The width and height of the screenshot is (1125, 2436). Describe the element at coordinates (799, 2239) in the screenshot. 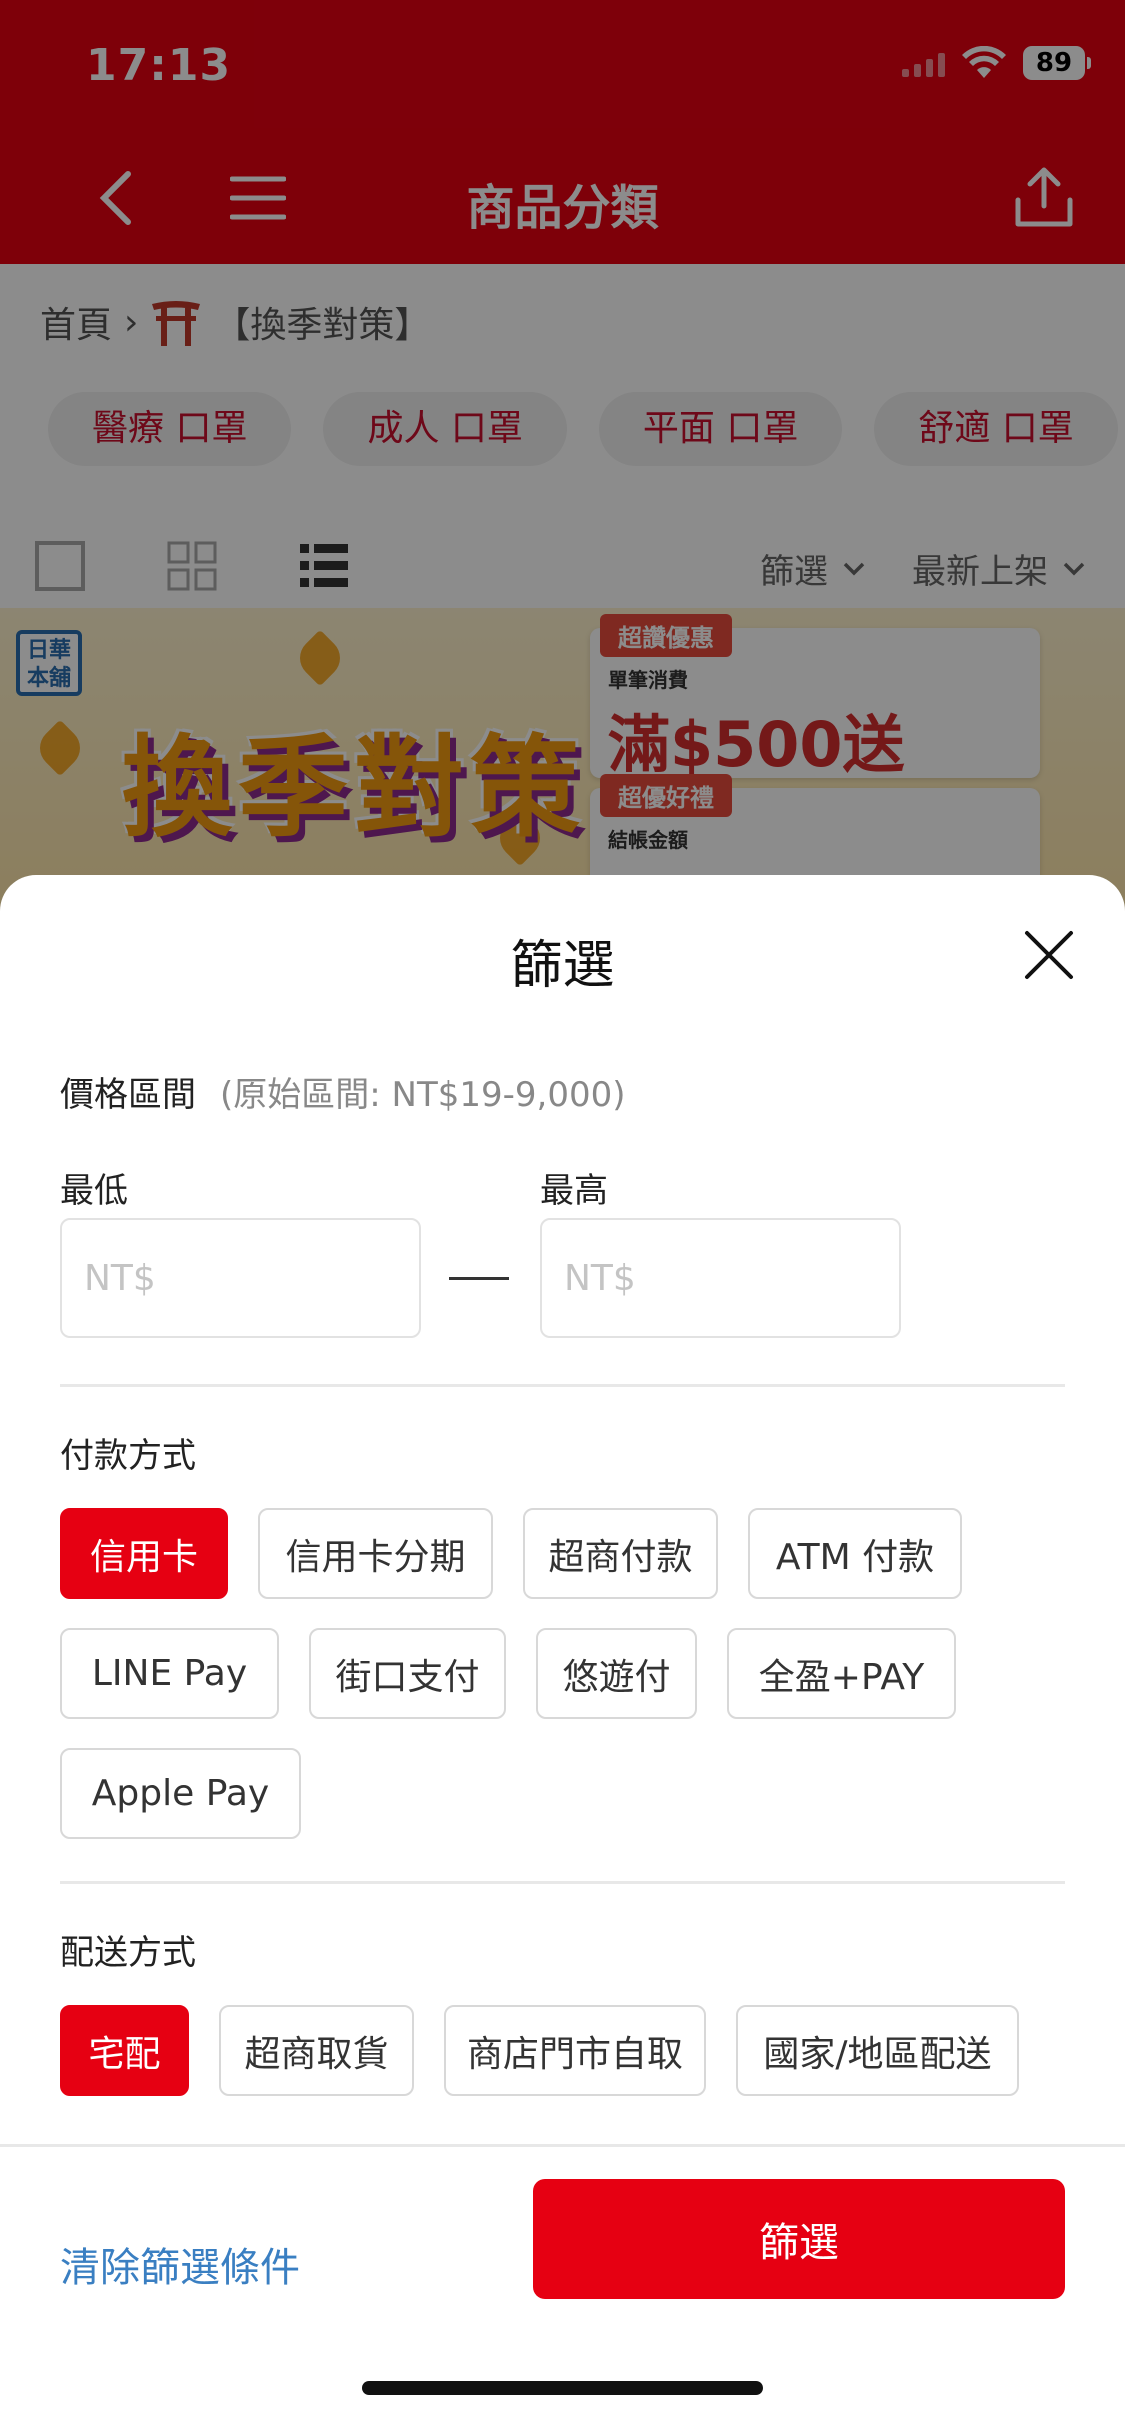

I see `apply-filter-button: 篩選` at that location.